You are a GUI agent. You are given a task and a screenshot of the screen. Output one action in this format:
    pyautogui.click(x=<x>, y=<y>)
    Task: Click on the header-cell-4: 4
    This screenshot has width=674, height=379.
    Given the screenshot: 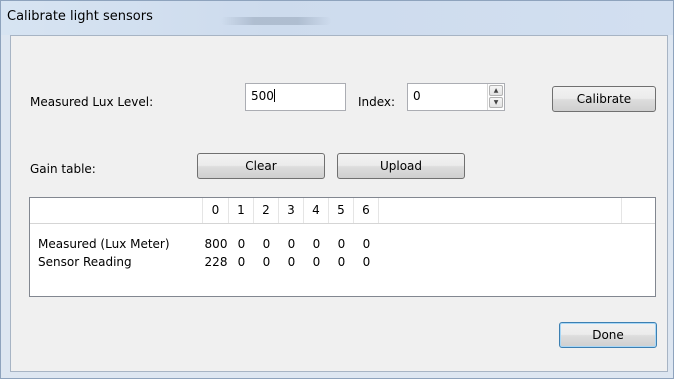 What is the action you would take?
    pyautogui.click(x=316, y=210)
    